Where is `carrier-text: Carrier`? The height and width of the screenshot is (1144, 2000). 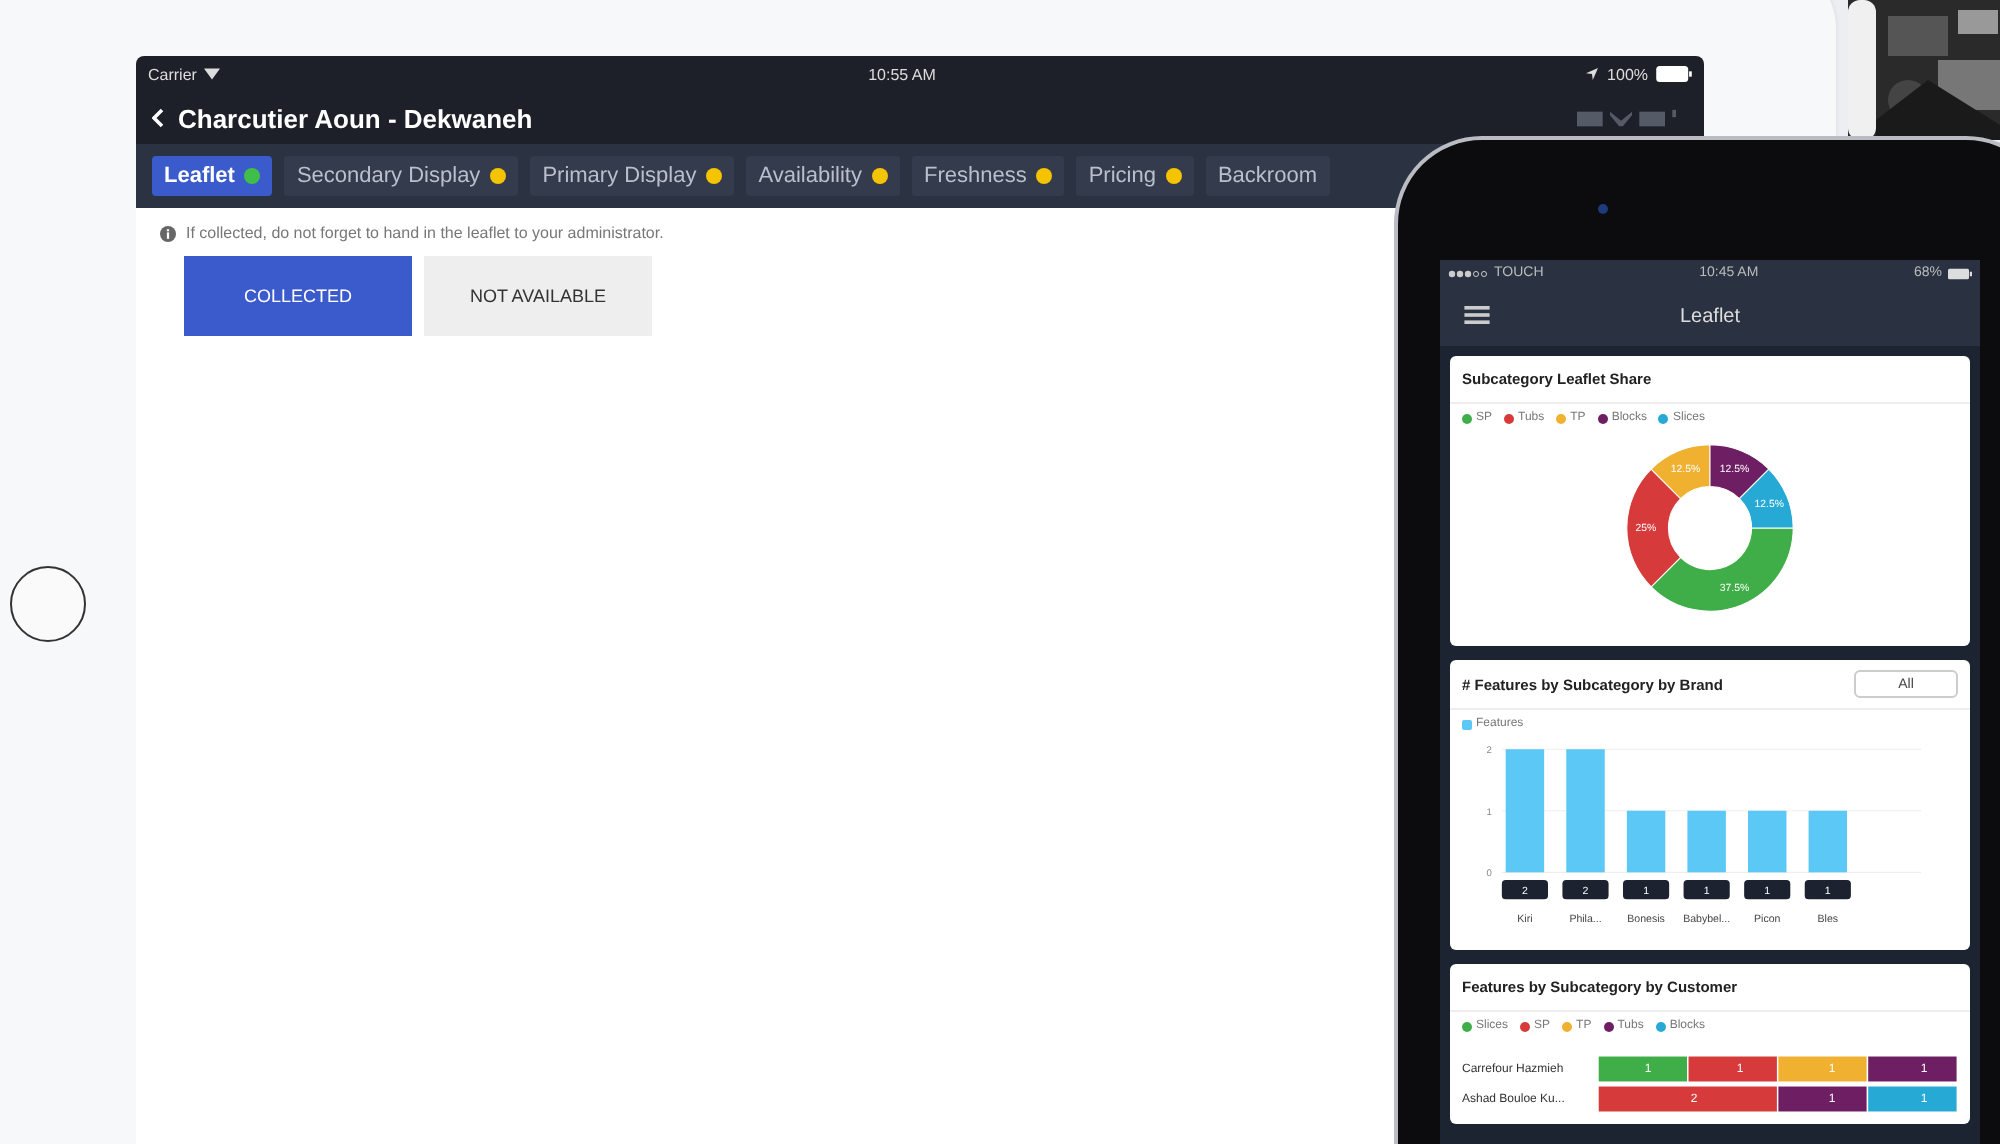
carrier-text: Carrier is located at coordinates (172, 74).